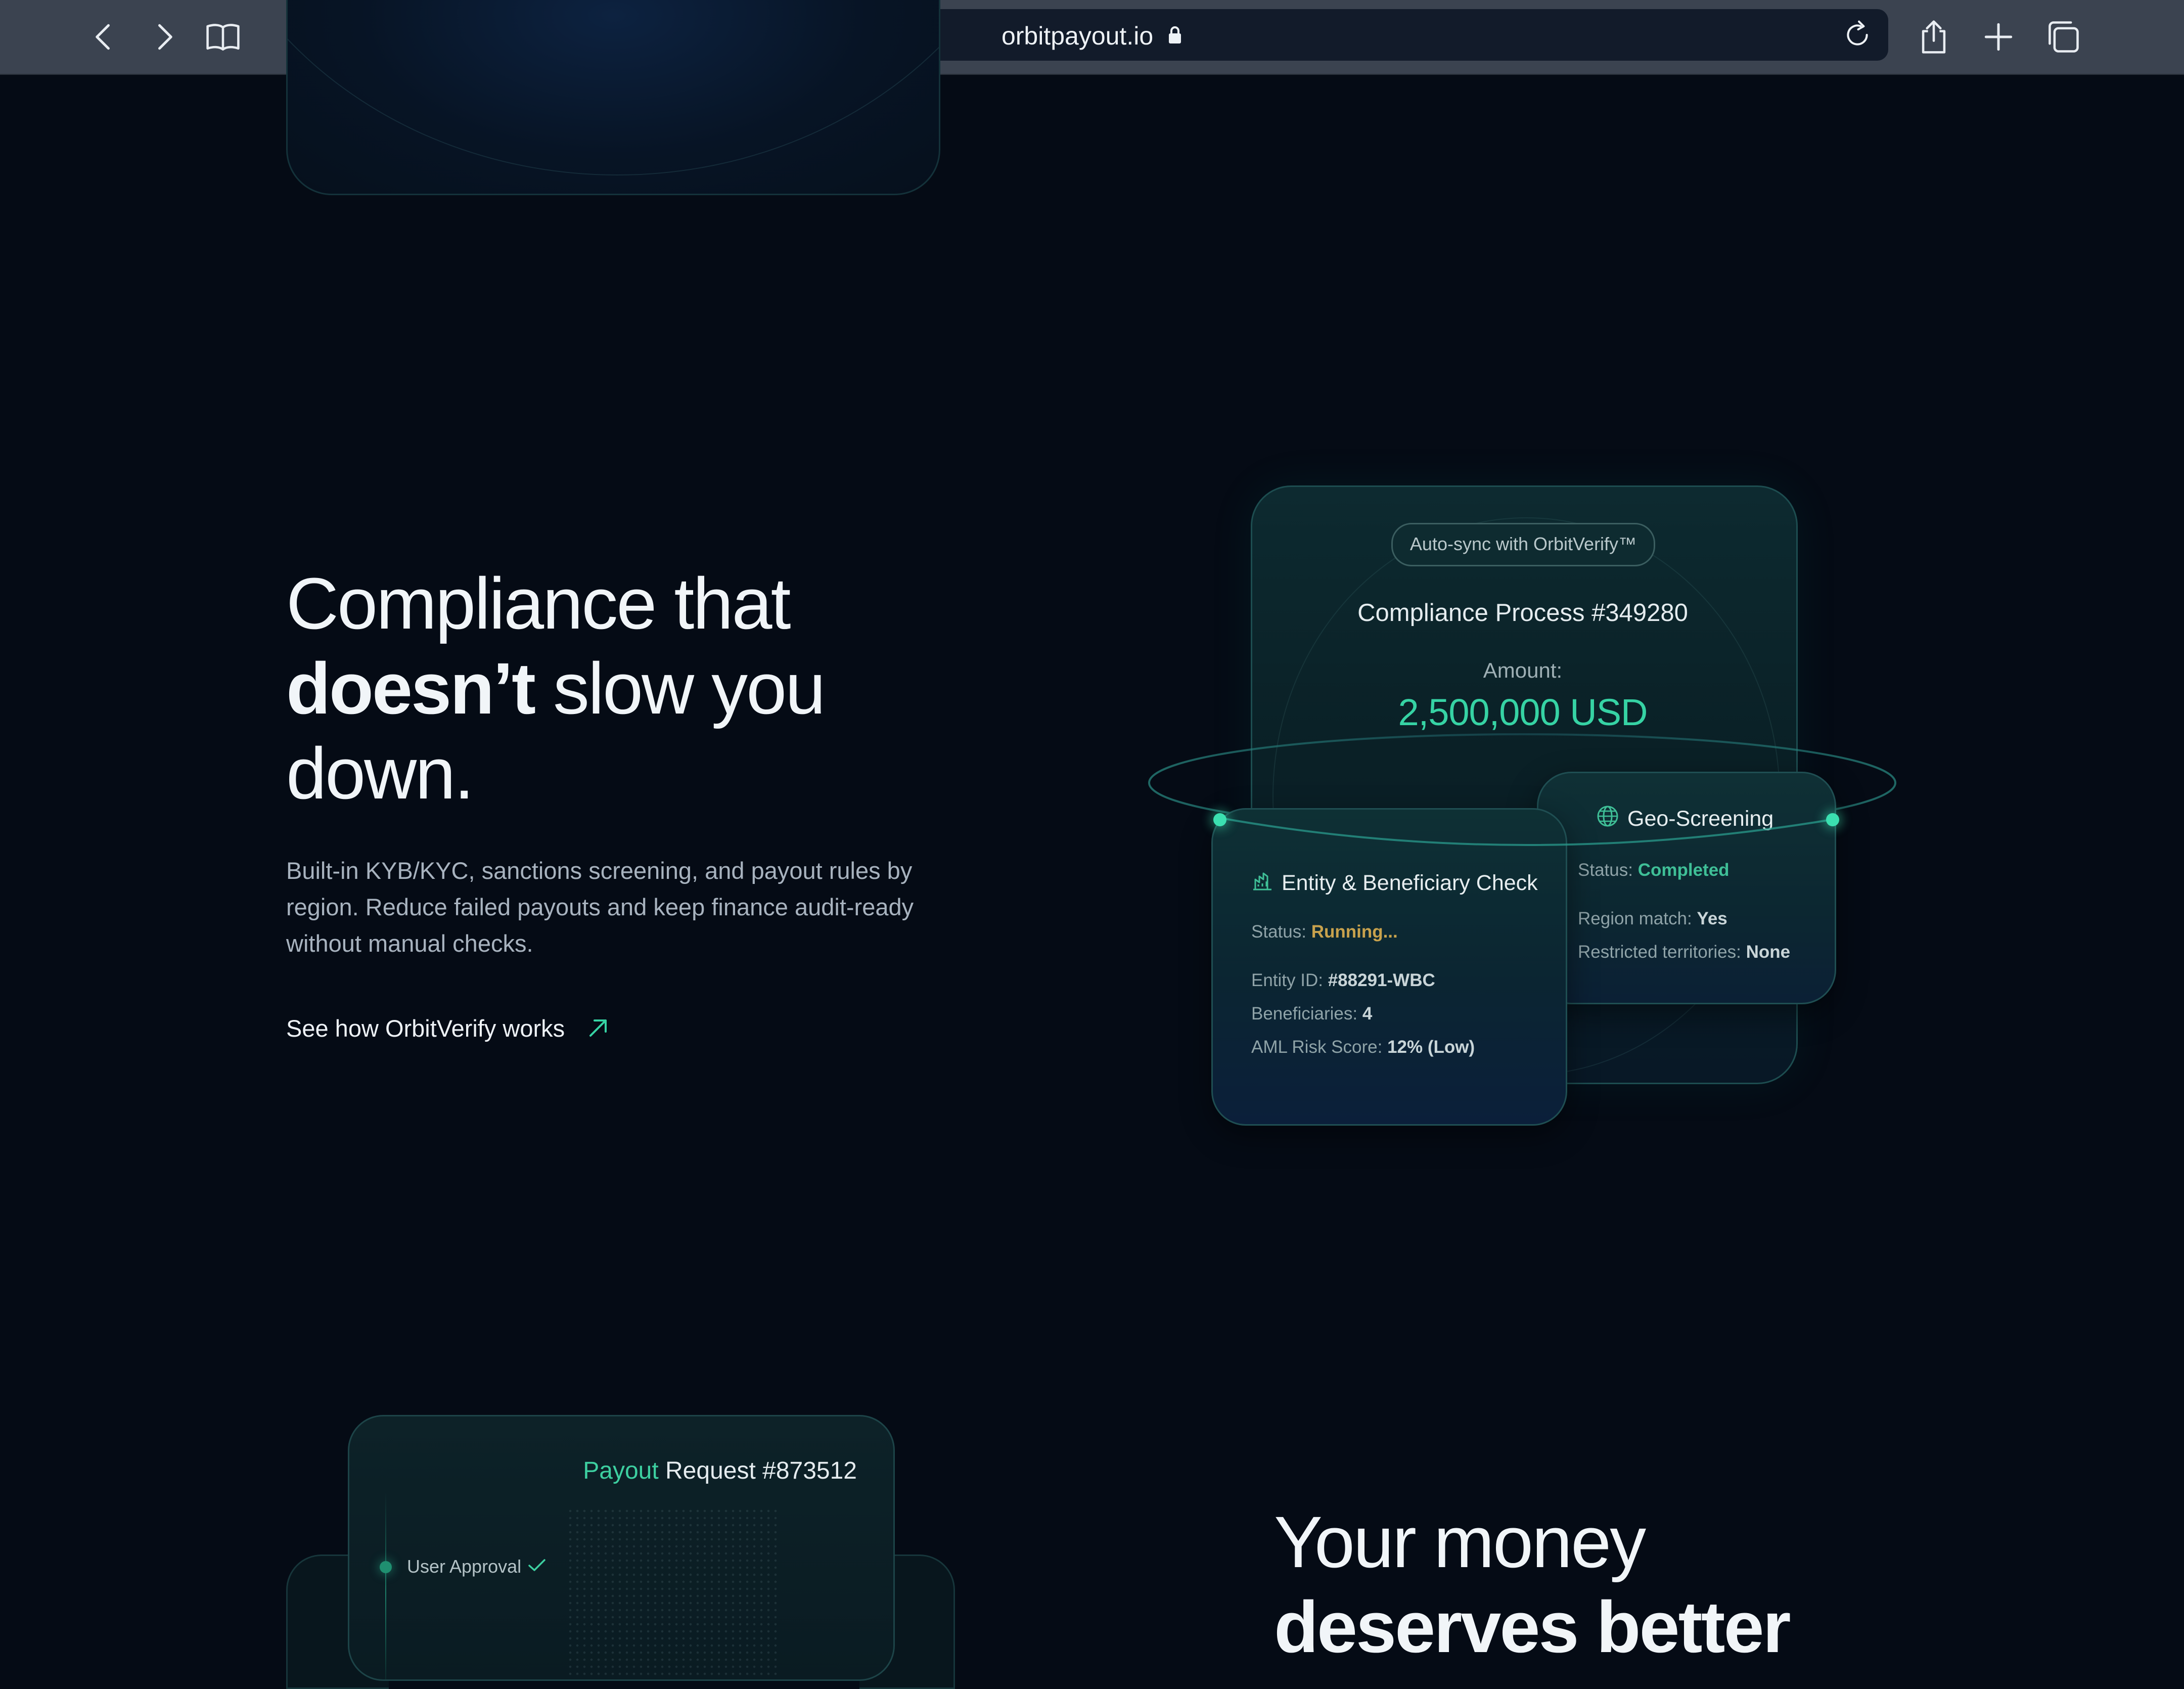 The height and width of the screenshot is (1689, 2184). Describe the element at coordinates (1700, 819) in the screenshot. I see `geo-screening-title: Geo-Screening` at that location.